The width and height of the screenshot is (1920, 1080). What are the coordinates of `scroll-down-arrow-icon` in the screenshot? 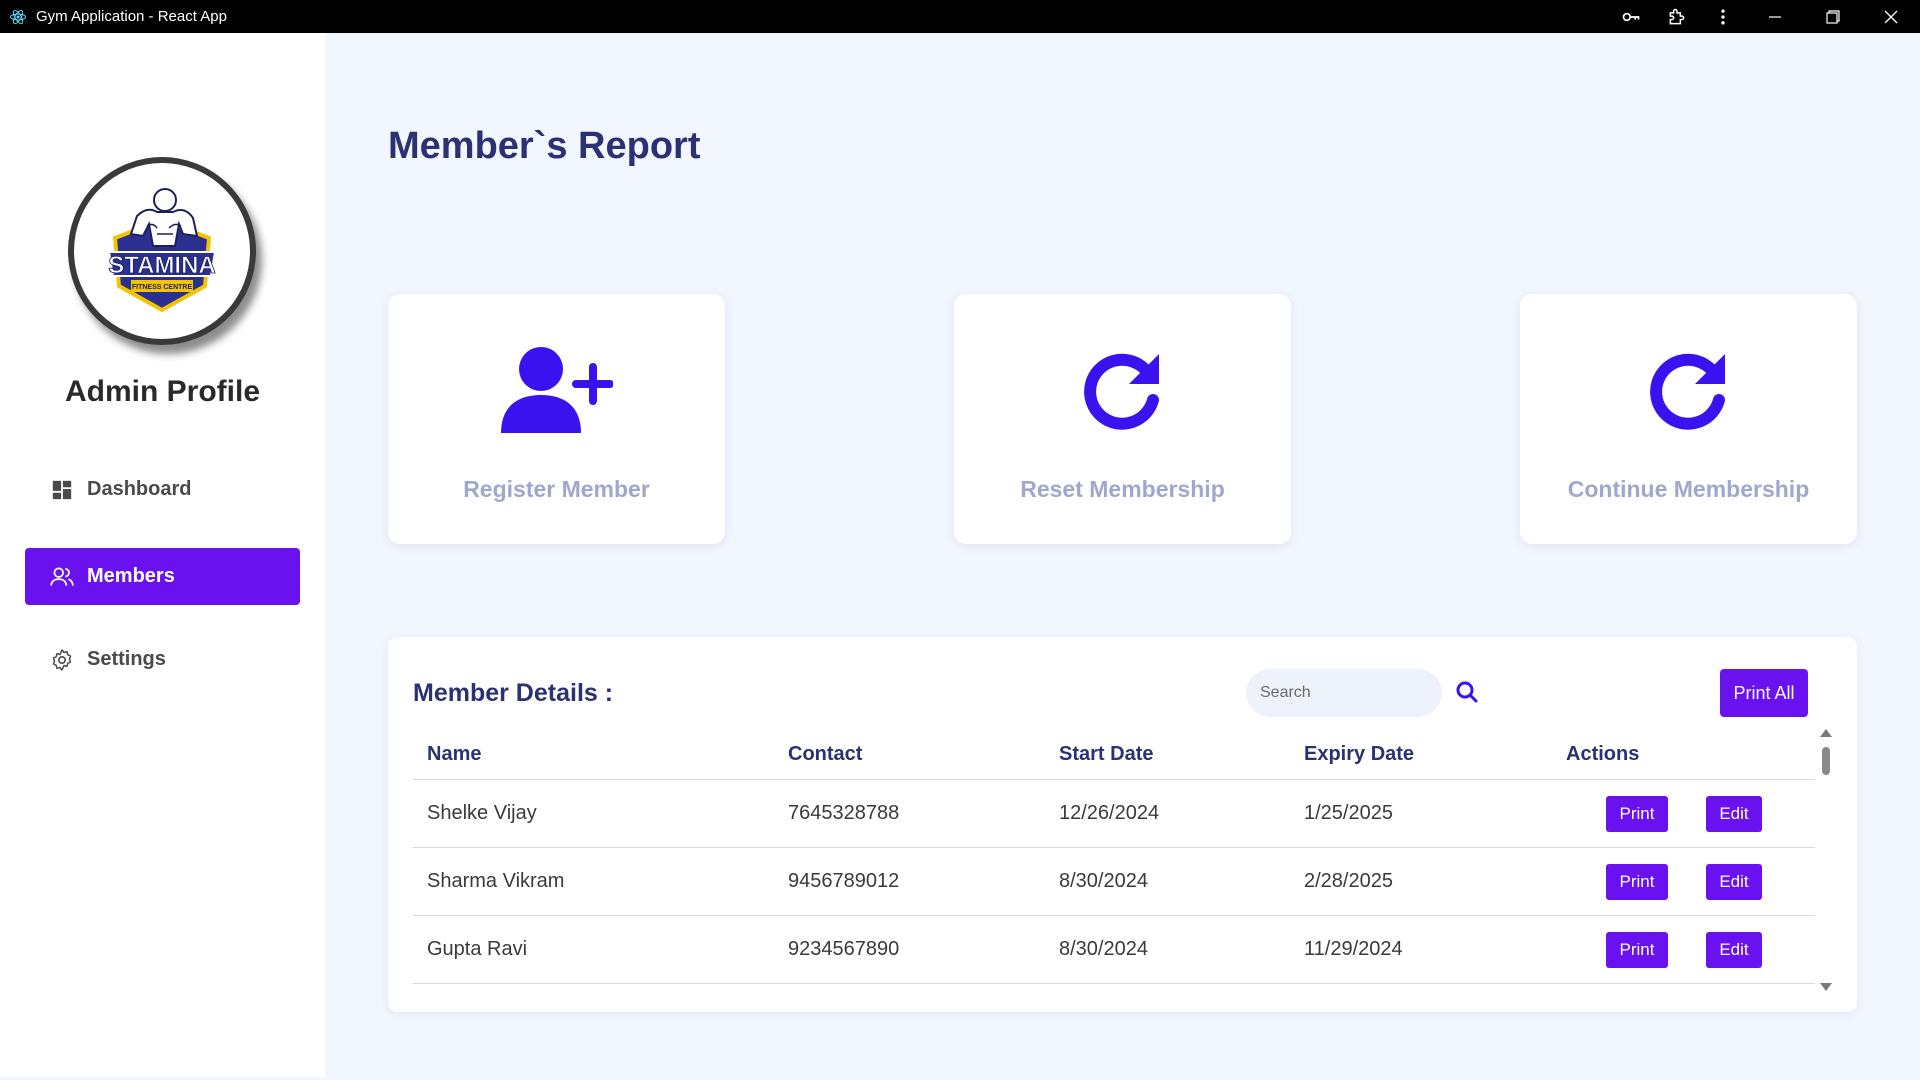 It's located at (1826, 987).